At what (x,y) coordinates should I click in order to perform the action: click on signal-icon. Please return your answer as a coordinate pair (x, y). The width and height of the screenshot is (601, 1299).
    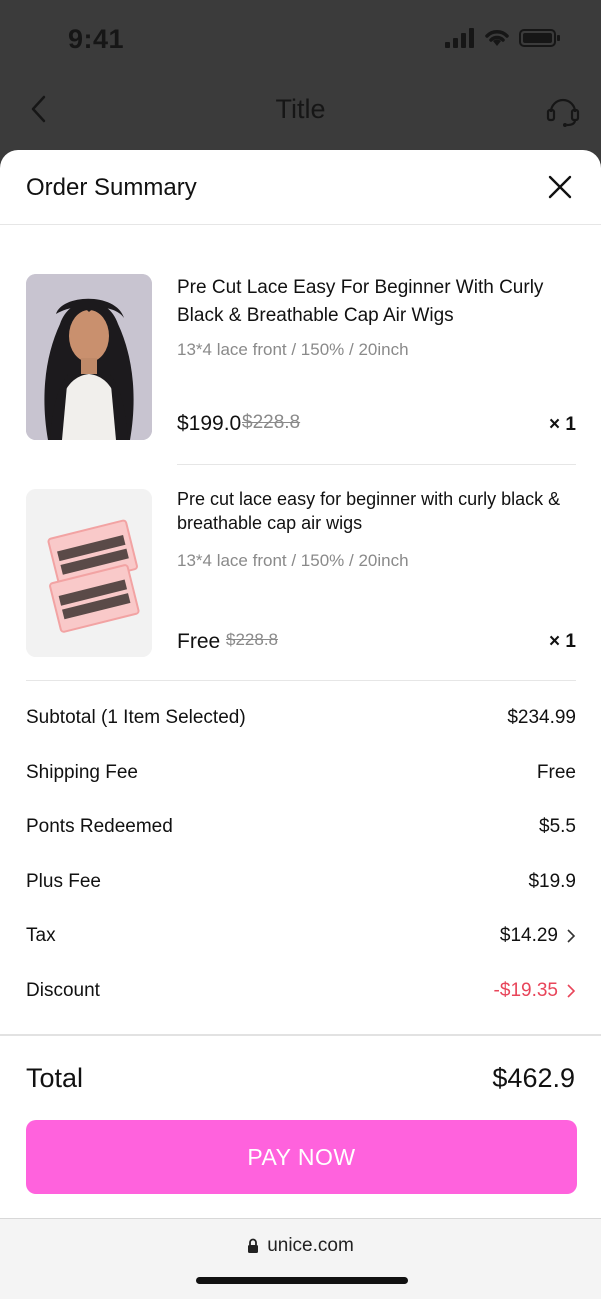
    Looking at the image, I should click on (459, 38).